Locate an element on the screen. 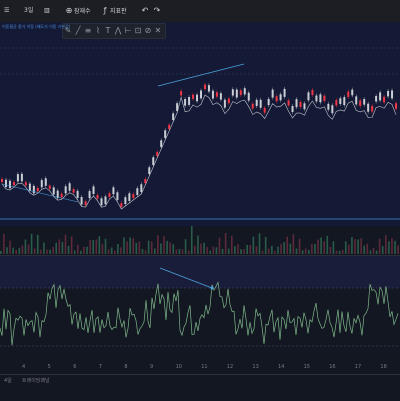 The image size is (400, 401). interval-selector: 3일 is located at coordinates (28, 11).